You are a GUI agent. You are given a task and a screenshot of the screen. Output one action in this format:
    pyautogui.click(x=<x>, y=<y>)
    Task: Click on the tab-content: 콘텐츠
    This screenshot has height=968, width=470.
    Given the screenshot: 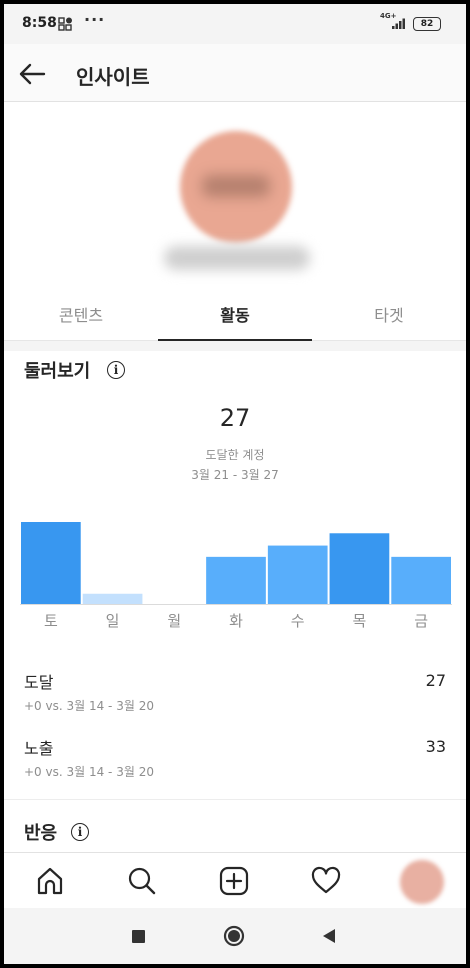 What is the action you would take?
    pyautogui.click(x=81, y=316)
    